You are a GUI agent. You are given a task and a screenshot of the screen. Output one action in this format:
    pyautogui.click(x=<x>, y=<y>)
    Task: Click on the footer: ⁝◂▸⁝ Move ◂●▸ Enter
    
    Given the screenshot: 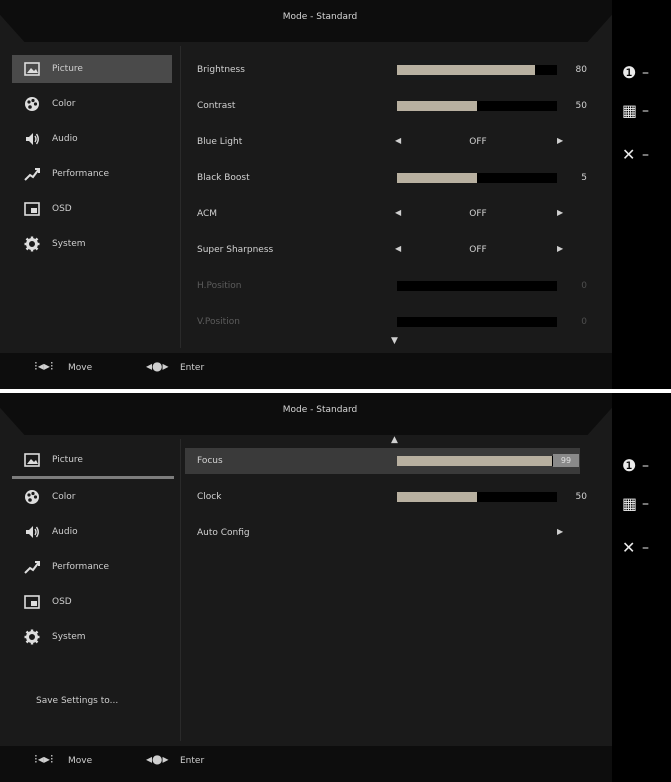 What is the action you would take?
    pyautogui.click(x=306, y=371)
    